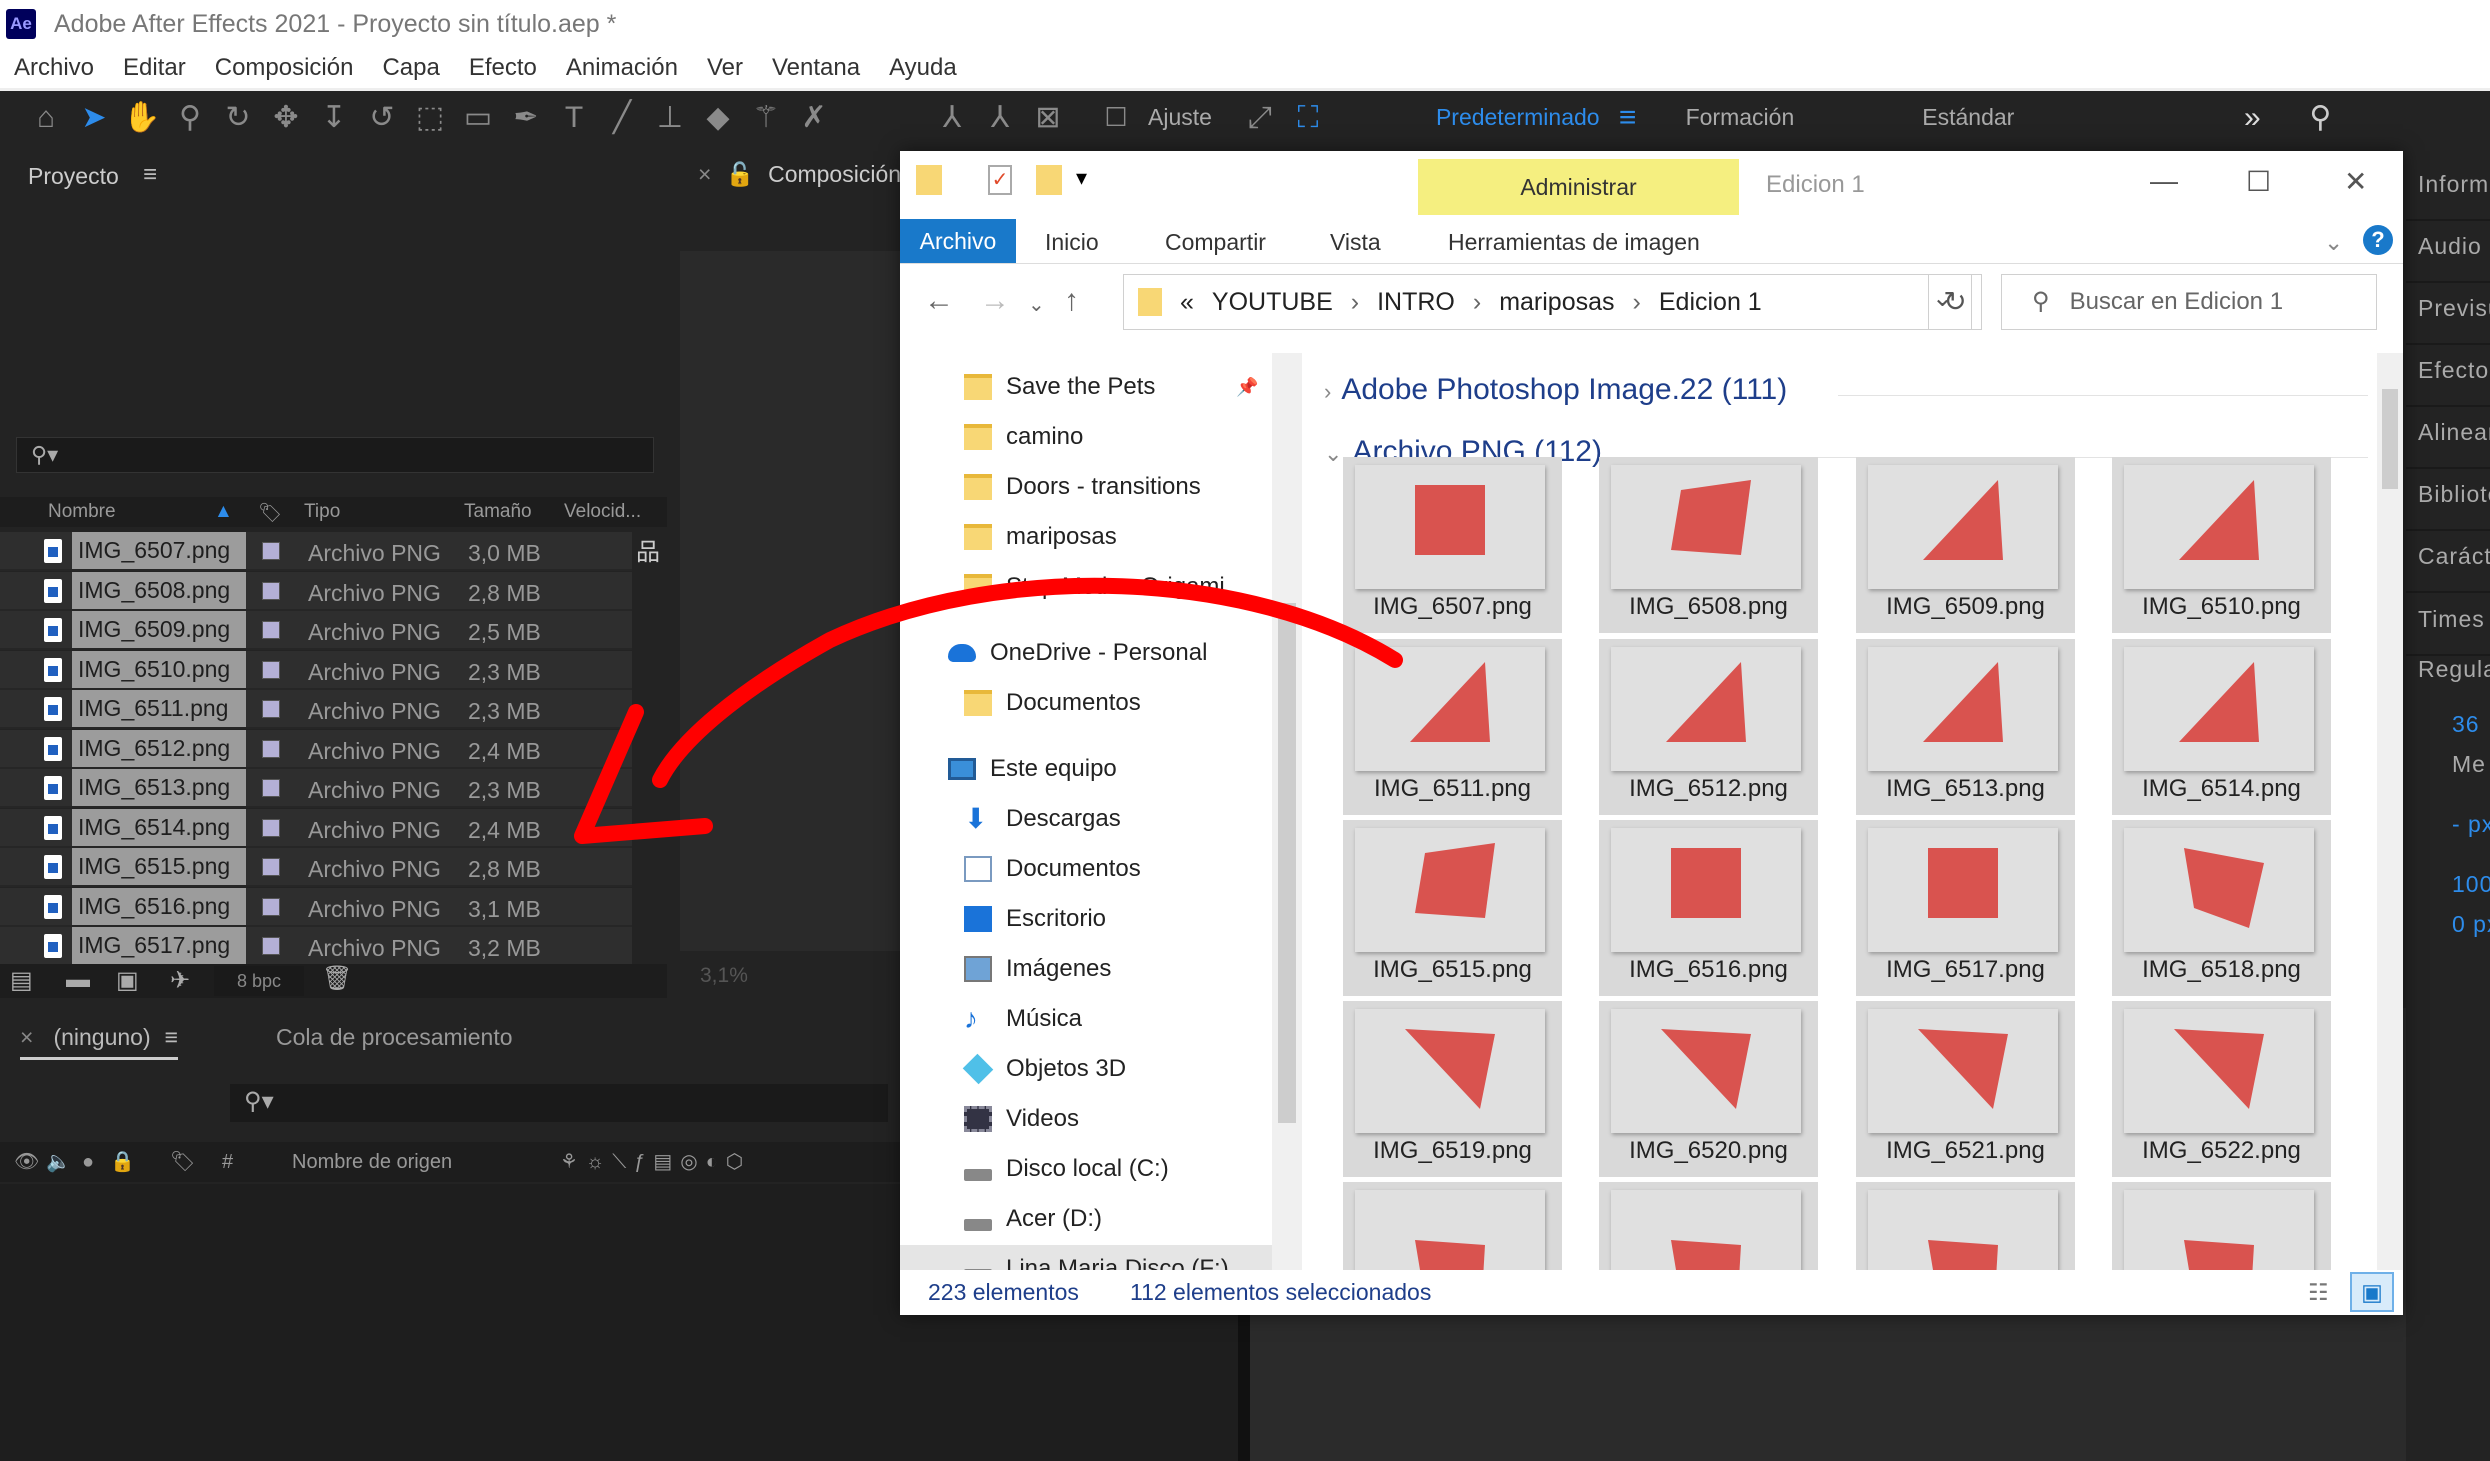 The height and width of the screenshot is (1461, 2490). Describe the element at coordinates (382, 117) in the screenshot. I see `rotate-tool-icon: ↺` at that location.